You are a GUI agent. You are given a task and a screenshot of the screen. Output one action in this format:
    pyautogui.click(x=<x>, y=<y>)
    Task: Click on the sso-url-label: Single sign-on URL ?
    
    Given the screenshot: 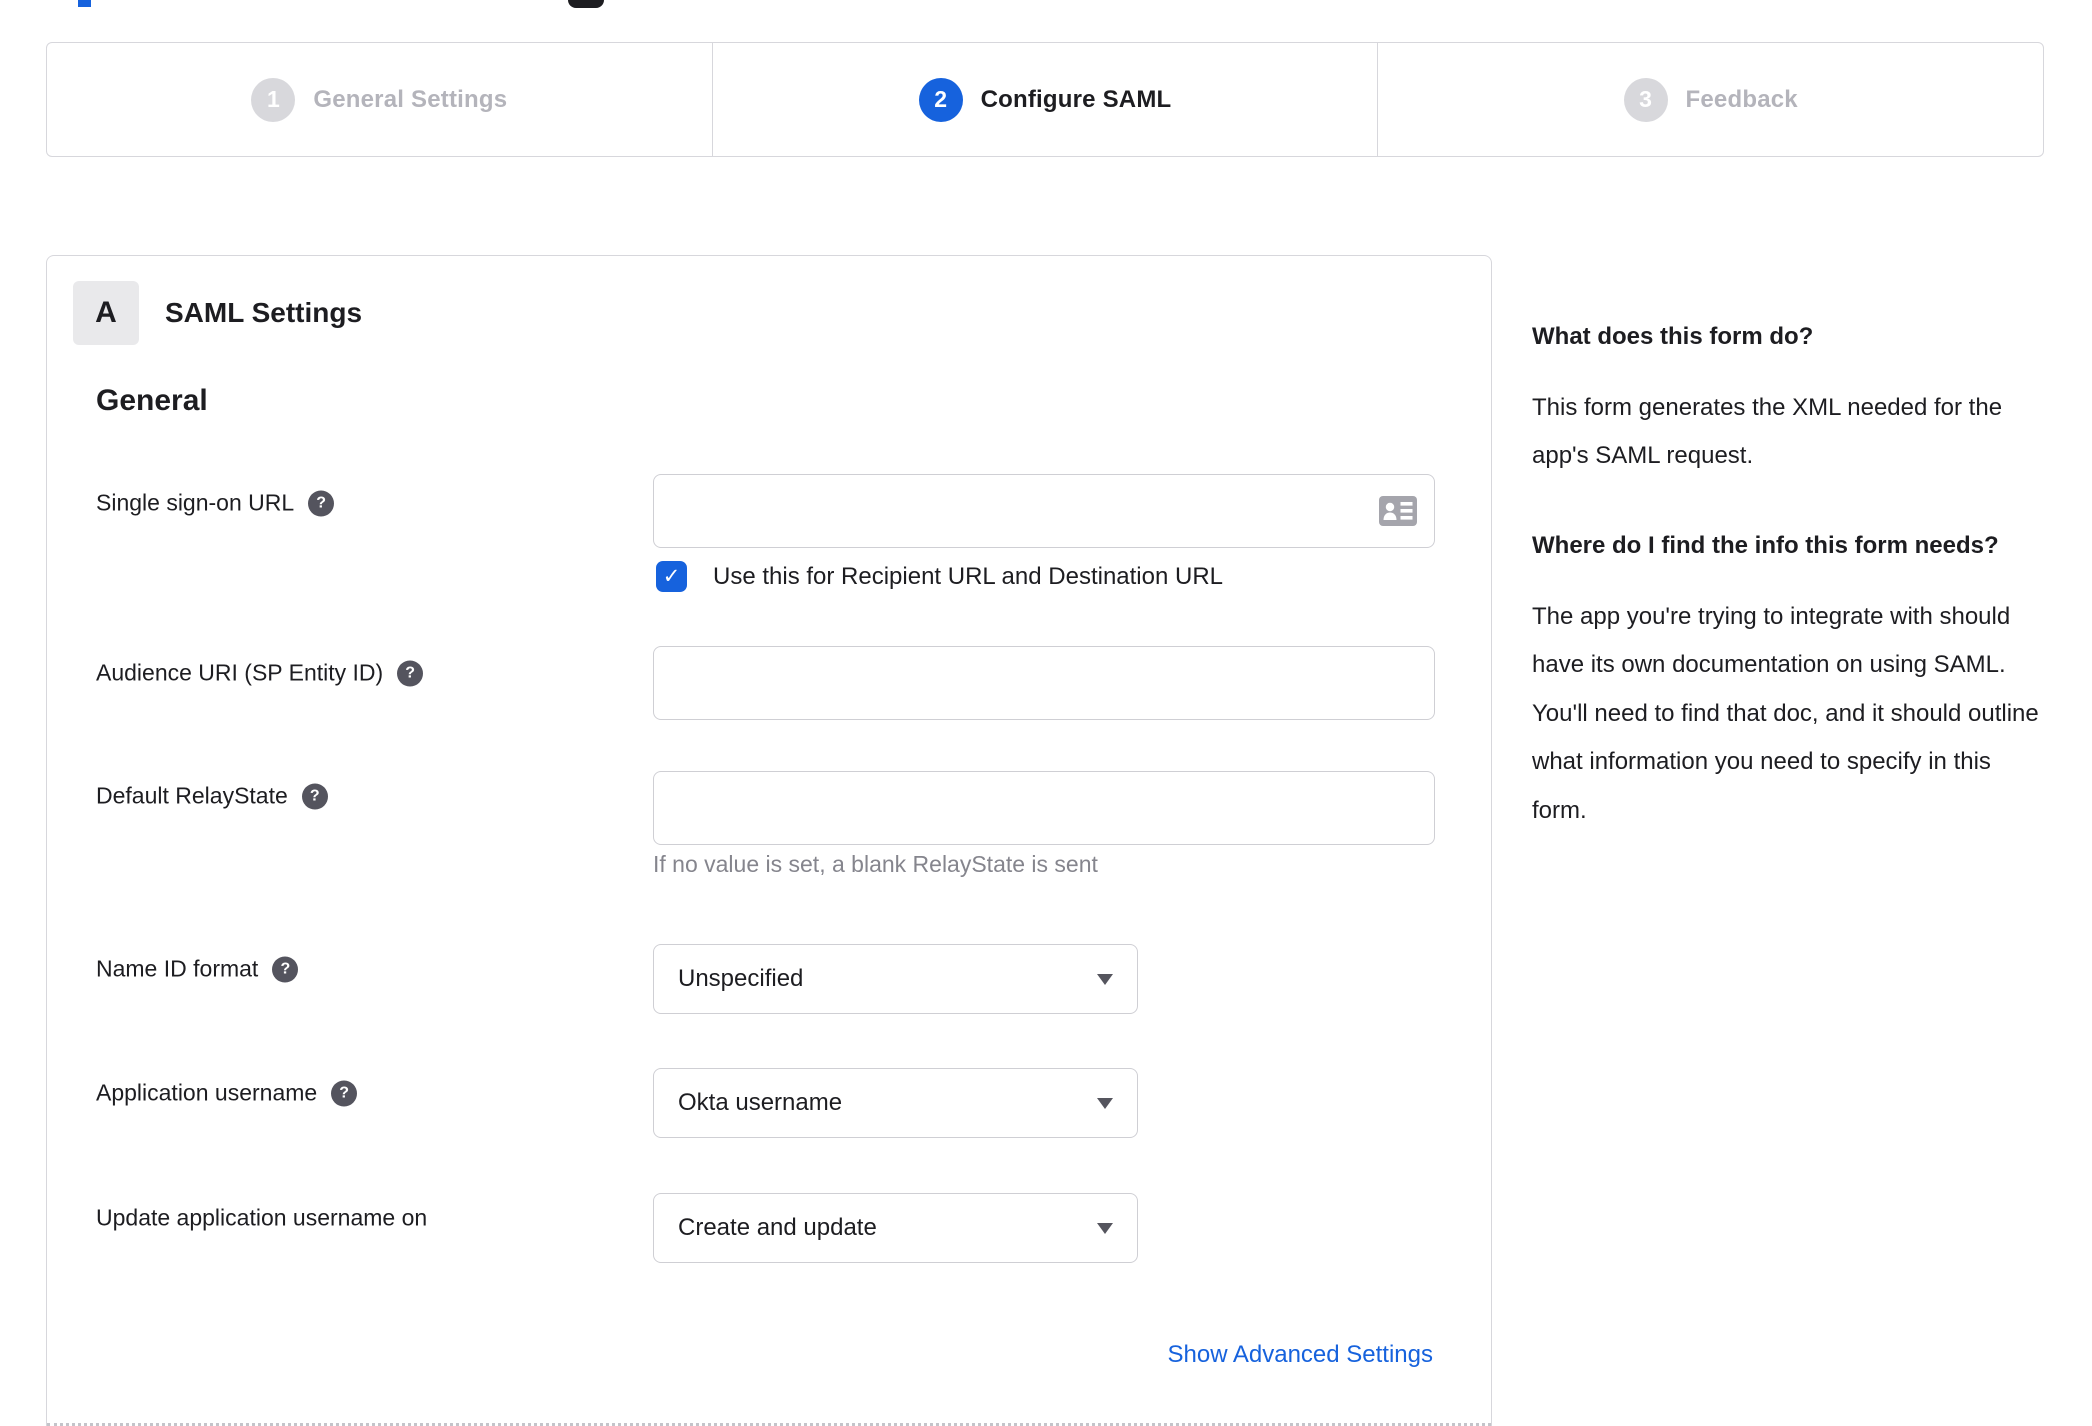 What is the action you would take?
    pyautogui.click(x=215, y=503)
    